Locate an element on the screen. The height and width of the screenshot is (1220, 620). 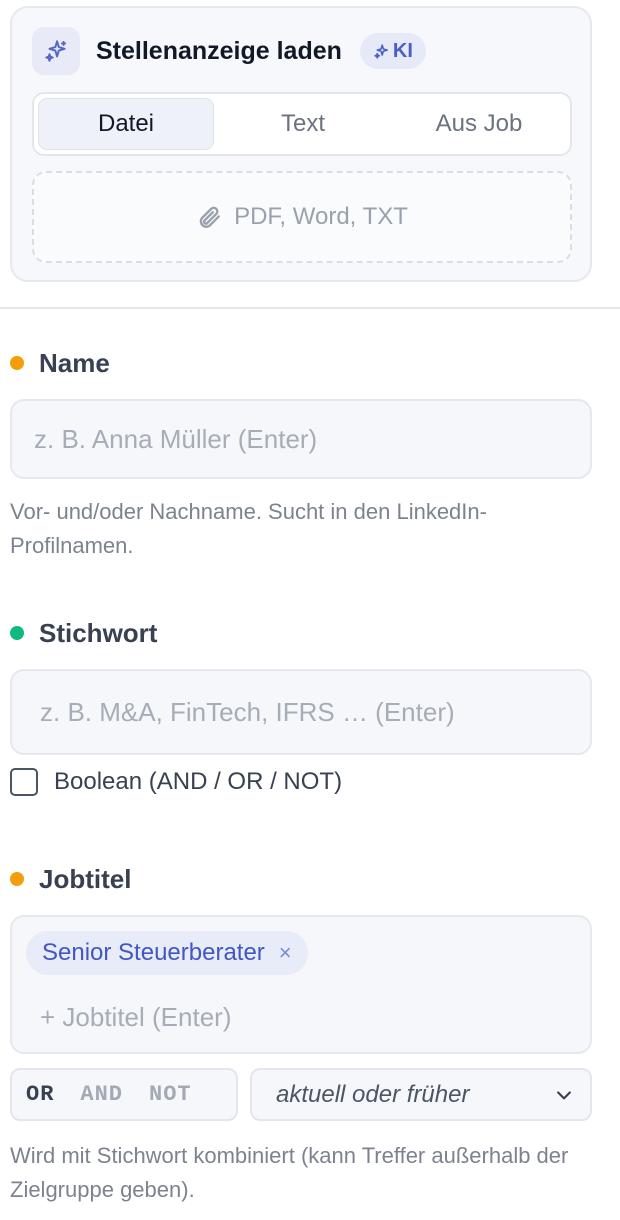
jobtitle-label-text: Jobtitel is located at coordinates (85, 878).